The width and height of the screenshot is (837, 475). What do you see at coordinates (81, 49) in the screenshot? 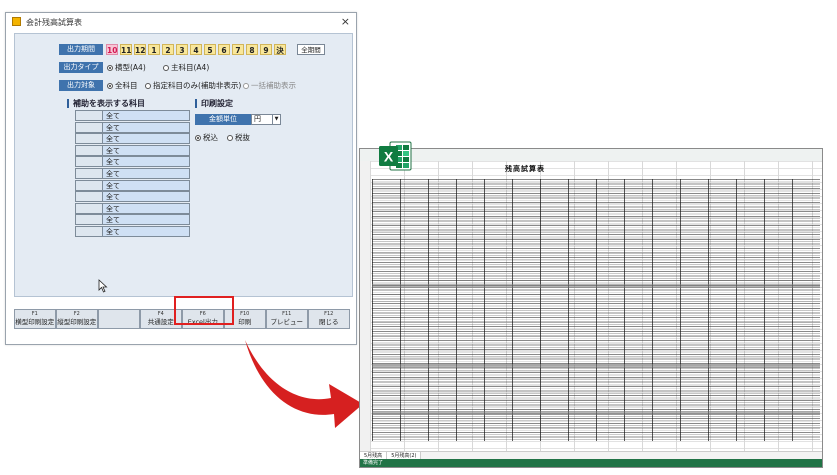
I see `output-period-label: 出力期間` at bounding box center [81, 49].